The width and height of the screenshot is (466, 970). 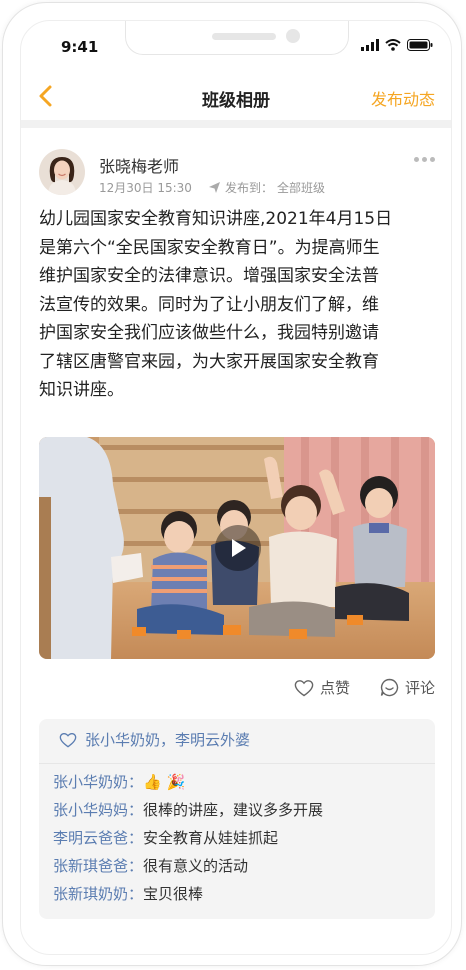 I want to click on more-icon, so click(x=424, y=159).